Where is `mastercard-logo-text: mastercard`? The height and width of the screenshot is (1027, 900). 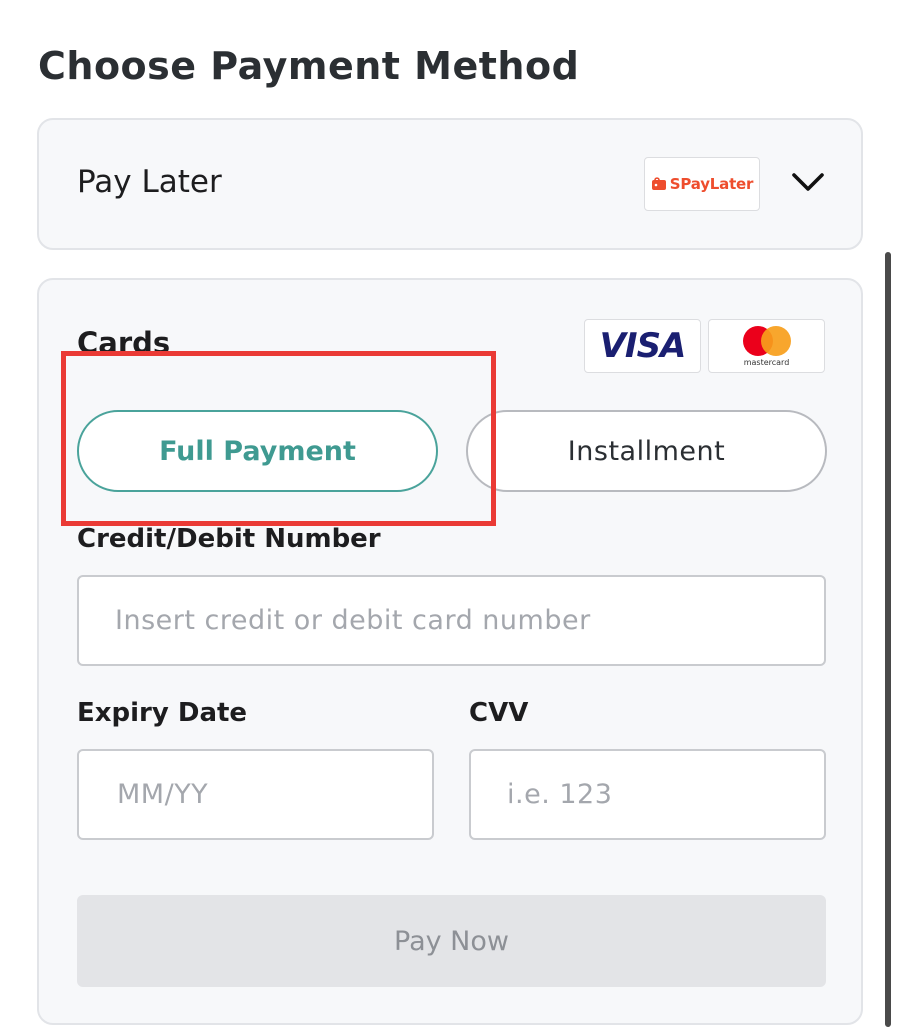
mastercard-logo-text: mastercard is located at coordinates (766, 362).